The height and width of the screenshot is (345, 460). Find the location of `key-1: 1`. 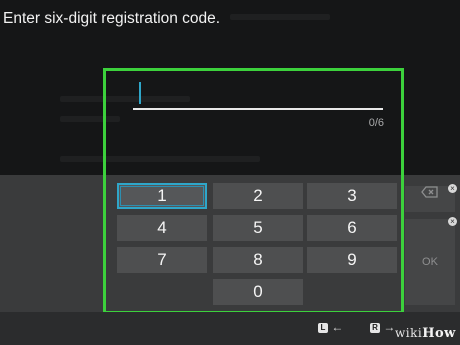

key-1: 1 is located at coordinates (162, 196).